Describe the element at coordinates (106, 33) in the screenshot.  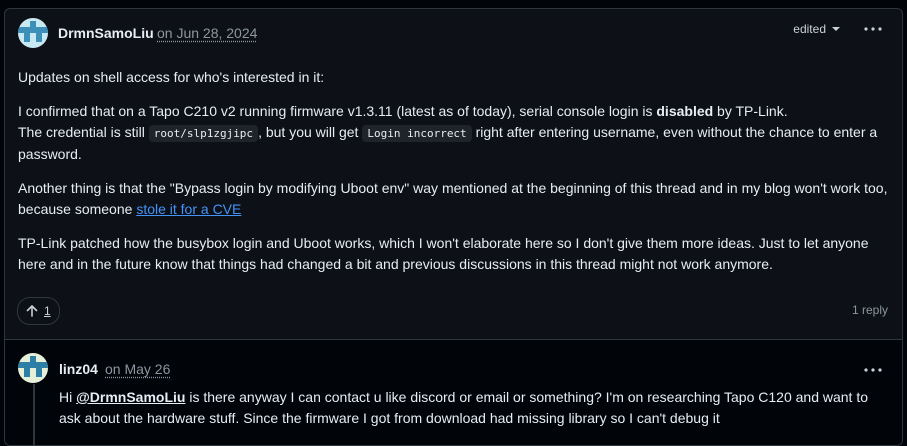
I see `author-name: DrmnSamoLiu` at that location.